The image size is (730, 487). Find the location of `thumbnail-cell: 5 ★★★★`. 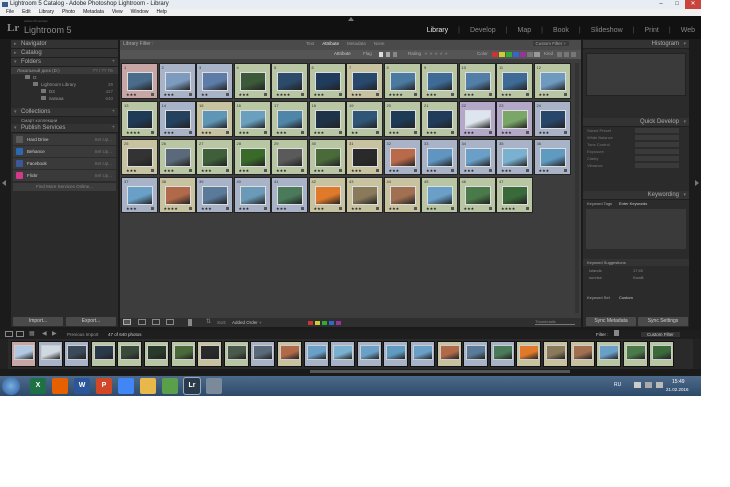

thumbnail-cell: 5 ★★★★ is located at coordinates (289, 81).